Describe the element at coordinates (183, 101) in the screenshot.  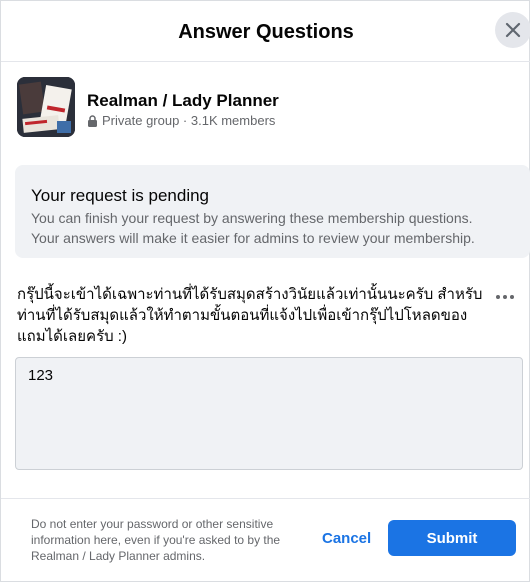
I see `group-name: Realman / Lady Planner` at that location.